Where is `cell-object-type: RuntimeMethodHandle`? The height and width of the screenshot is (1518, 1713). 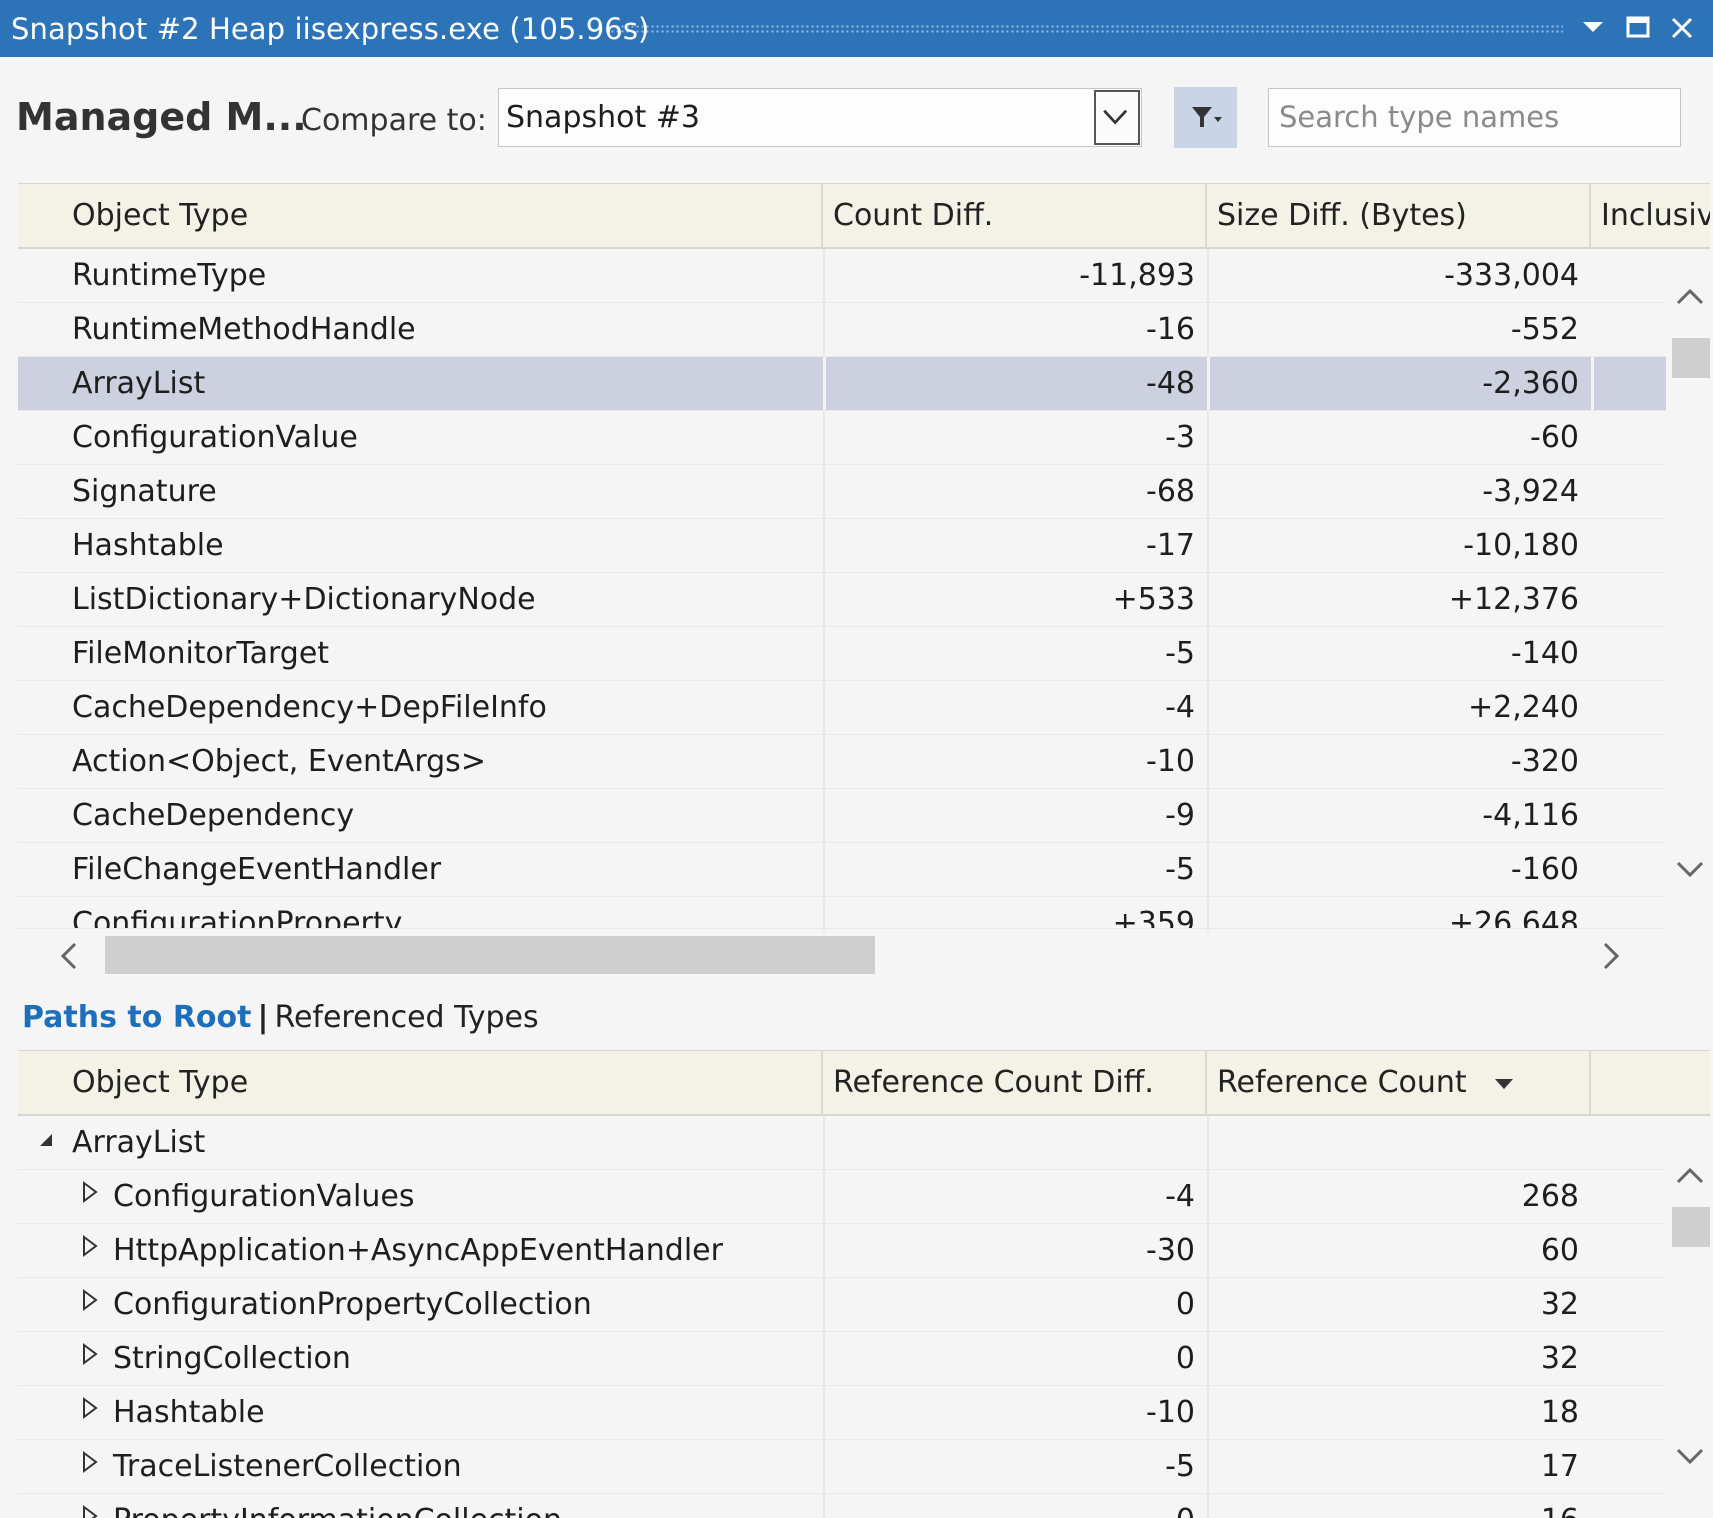
cell-object-type: RuntimeMethodHandle is located at coordinates (244, 329).